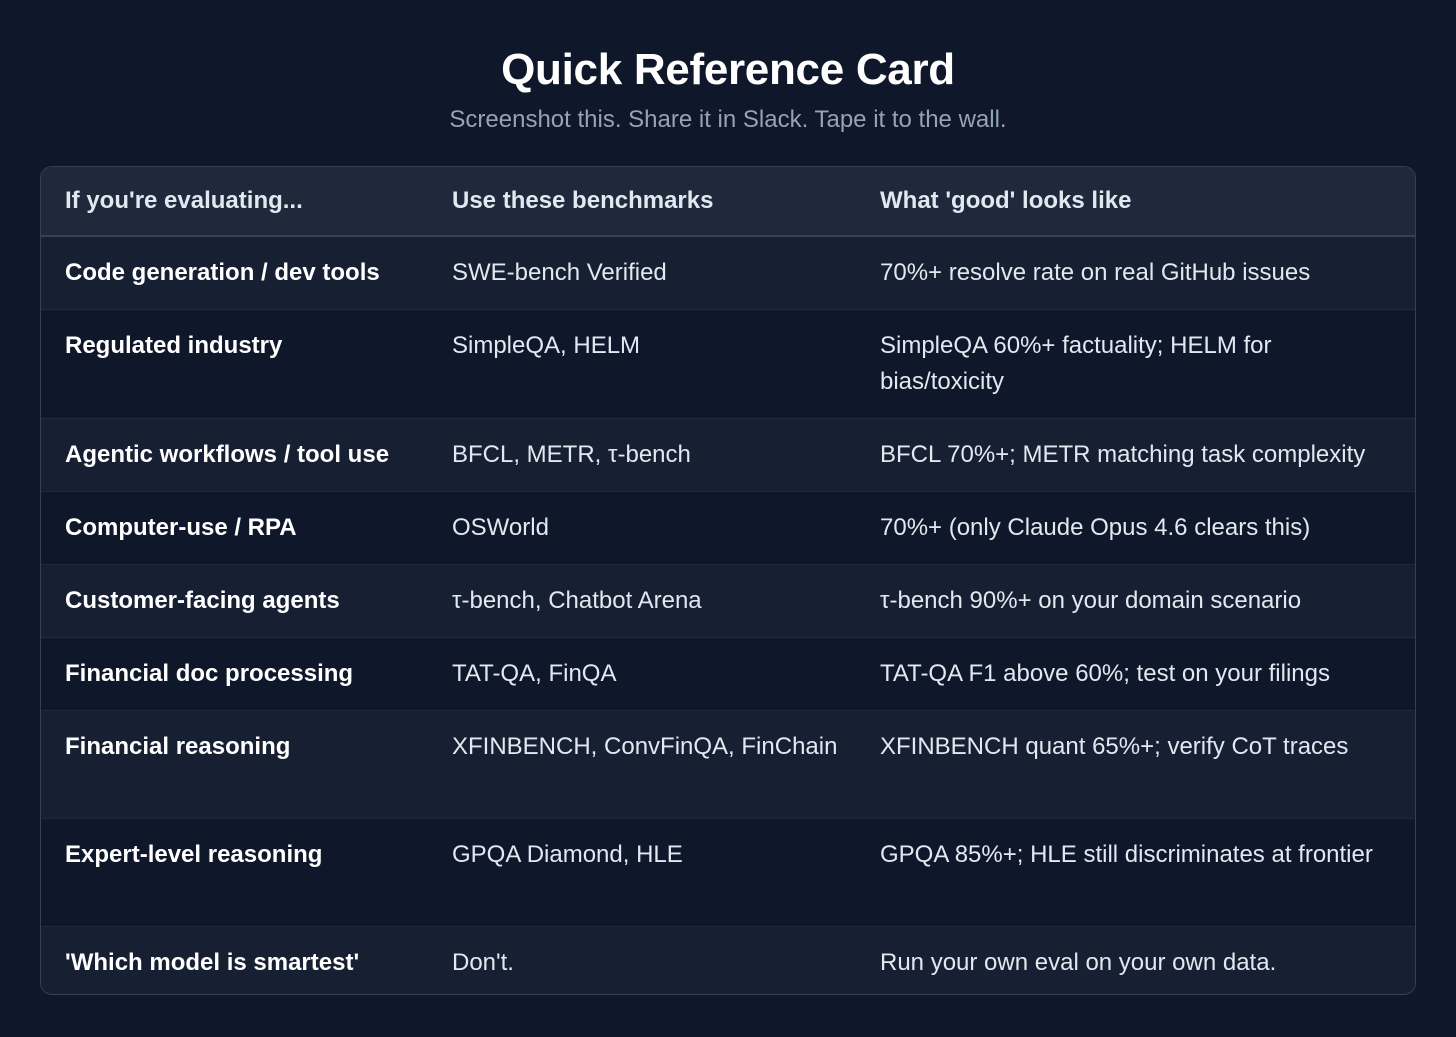 Image resolution: width=1456 pixels, height=1037 pixels. I want to click on page-title: Quick Reference Card, so click(728, 69).